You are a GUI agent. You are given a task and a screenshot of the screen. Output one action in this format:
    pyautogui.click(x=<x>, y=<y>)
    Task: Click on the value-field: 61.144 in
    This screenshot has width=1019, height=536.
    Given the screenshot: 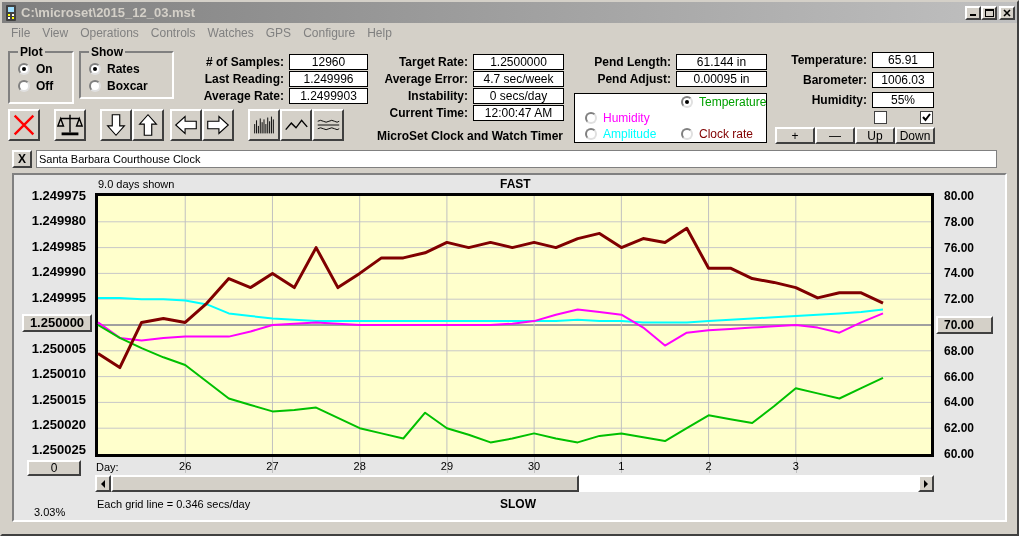 What is the action you would take?
    pyautogui.click(x=721, y=61)
    